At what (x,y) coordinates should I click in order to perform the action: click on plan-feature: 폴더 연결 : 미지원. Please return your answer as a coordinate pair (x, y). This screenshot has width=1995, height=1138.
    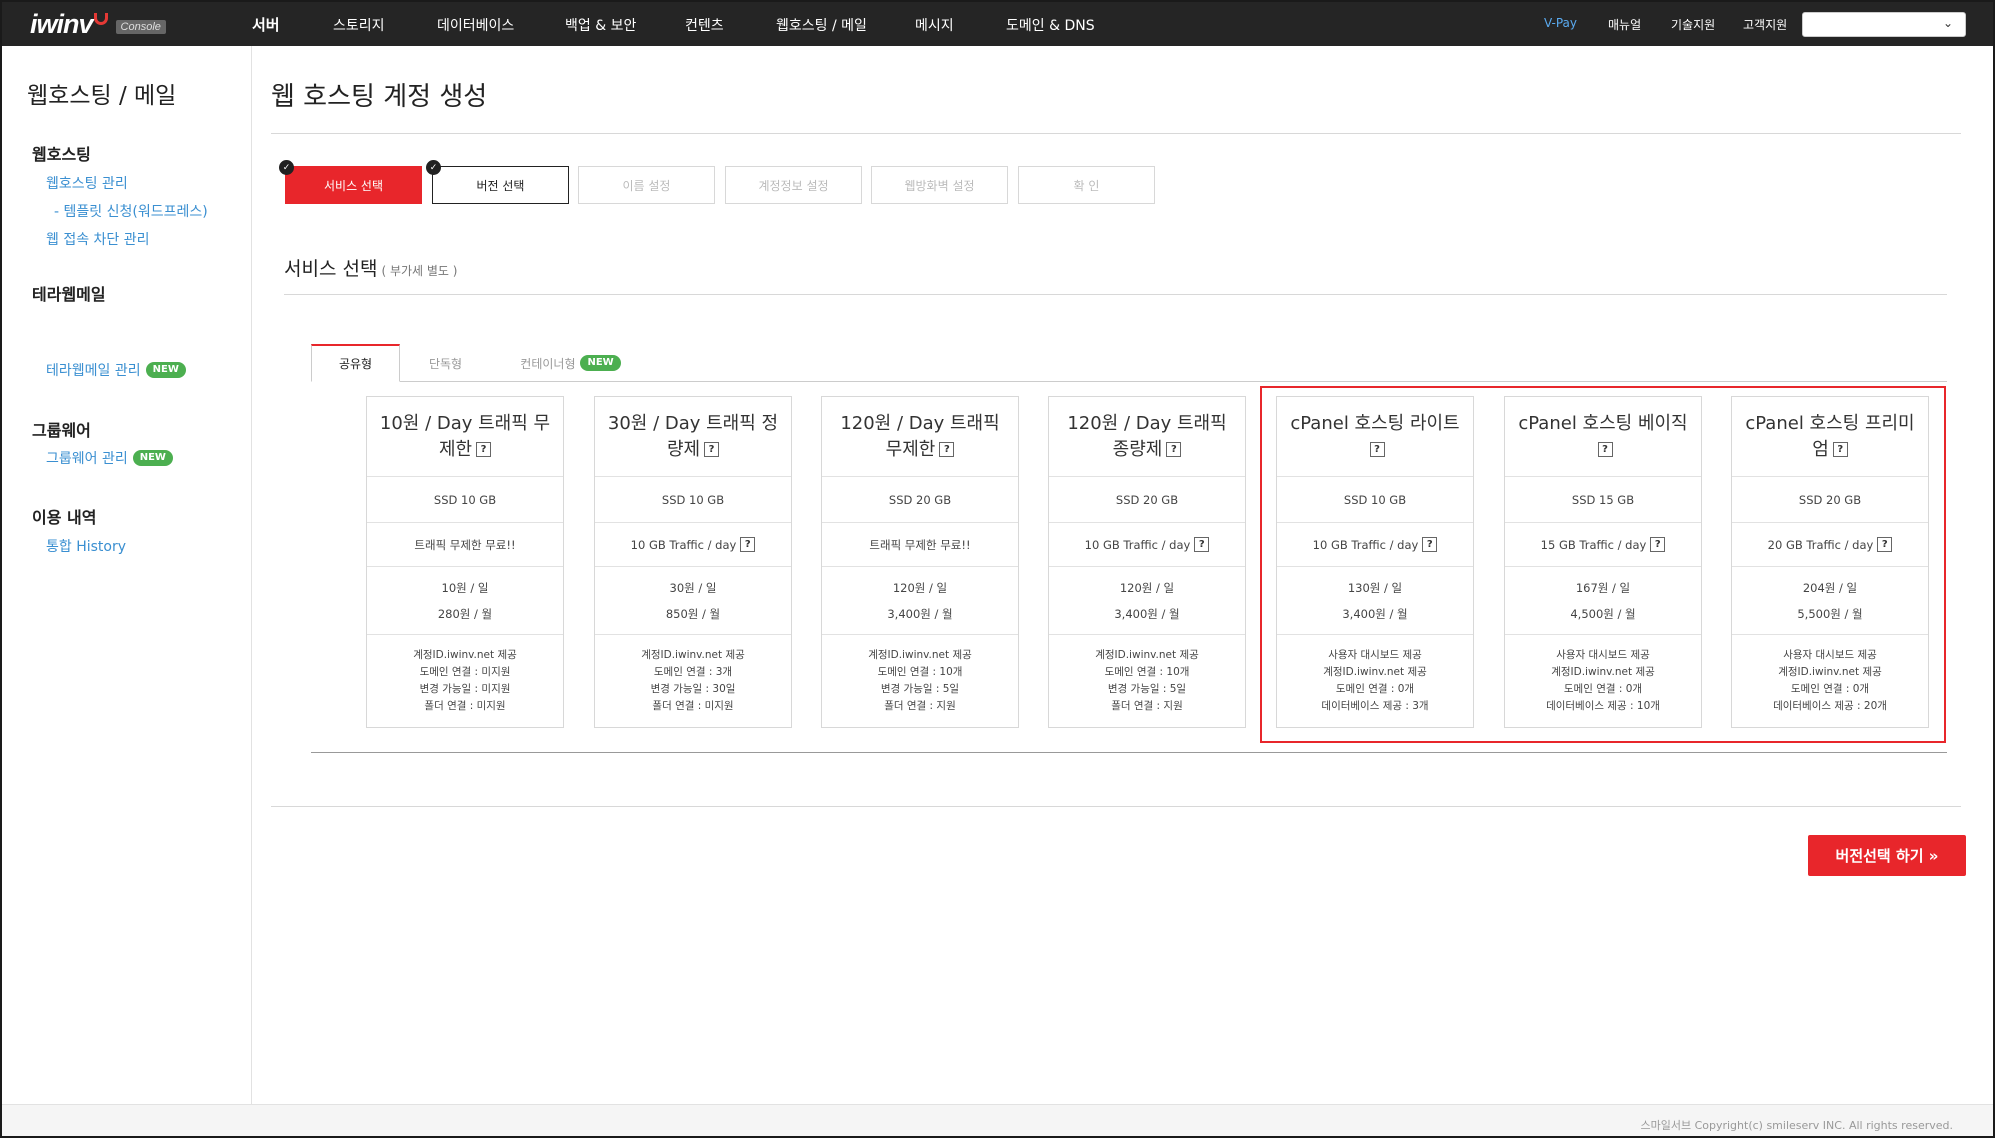
    Looking at the image, I should click on (465, 706).